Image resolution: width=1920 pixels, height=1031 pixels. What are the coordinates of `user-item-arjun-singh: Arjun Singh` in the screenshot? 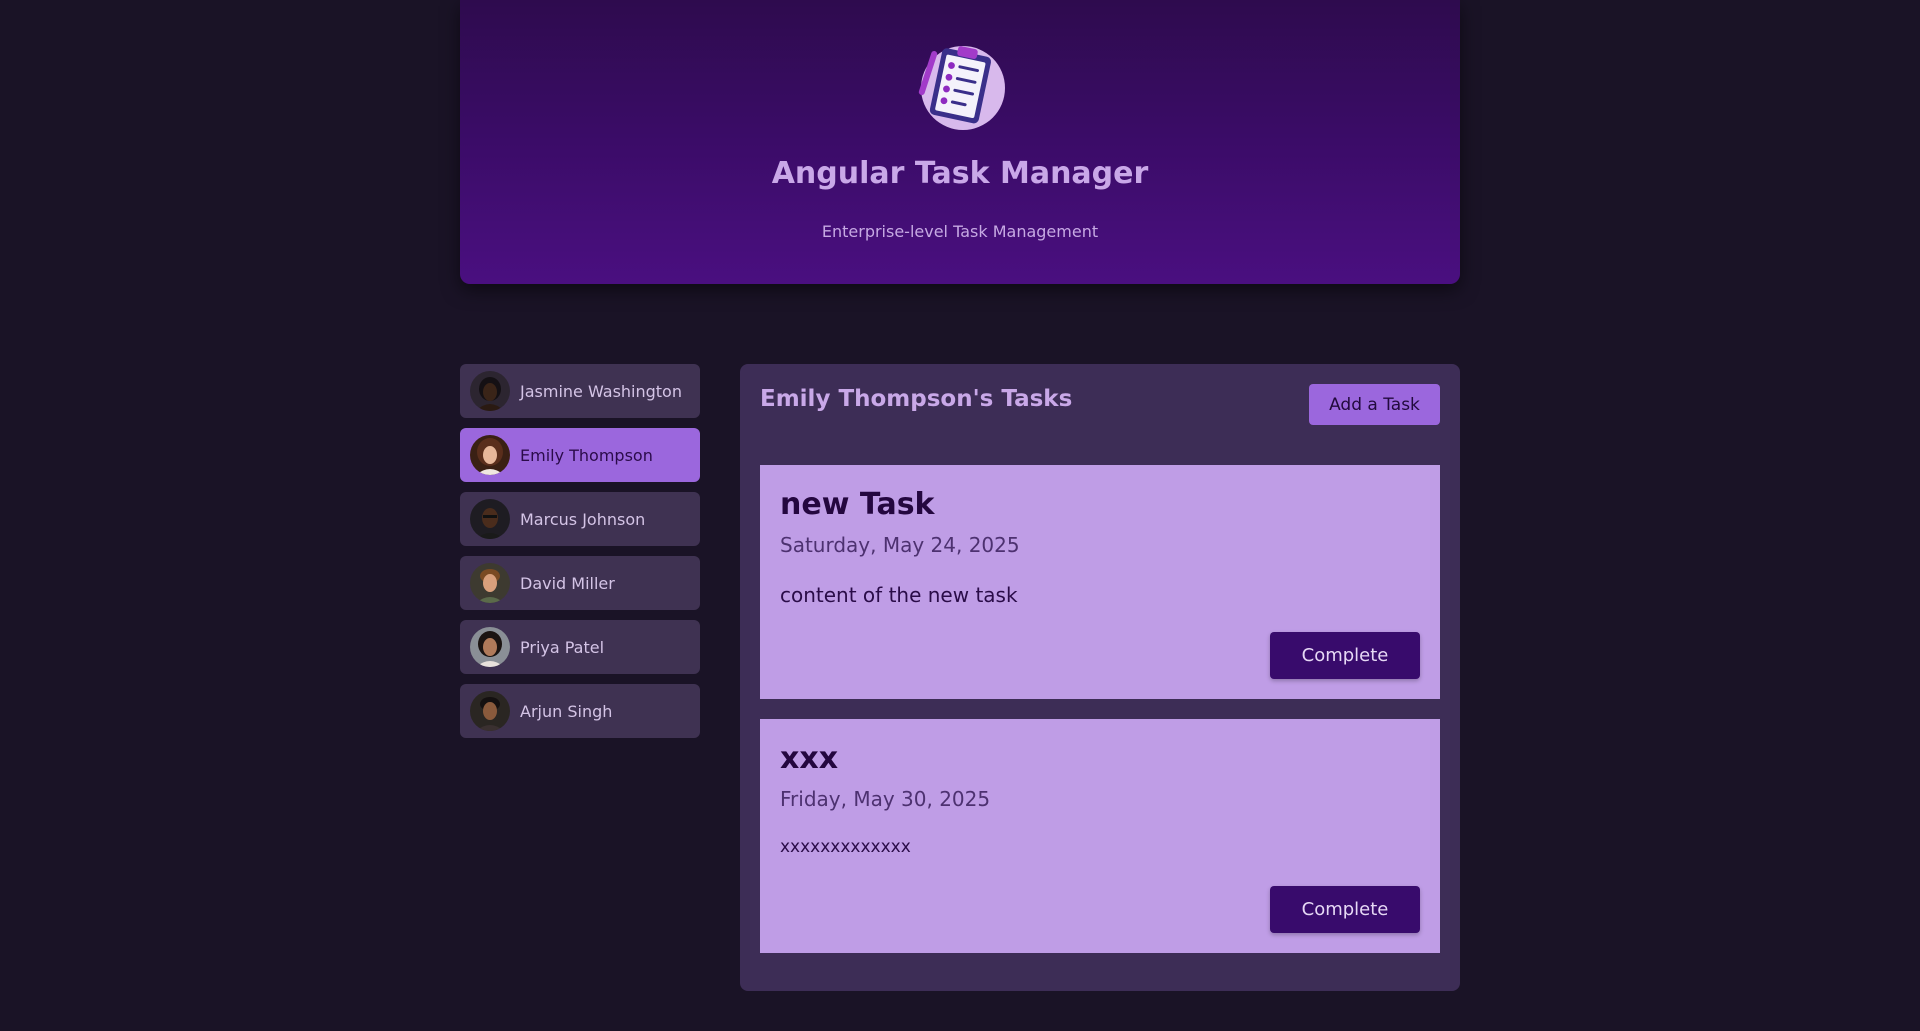 It's located at (580, 711).